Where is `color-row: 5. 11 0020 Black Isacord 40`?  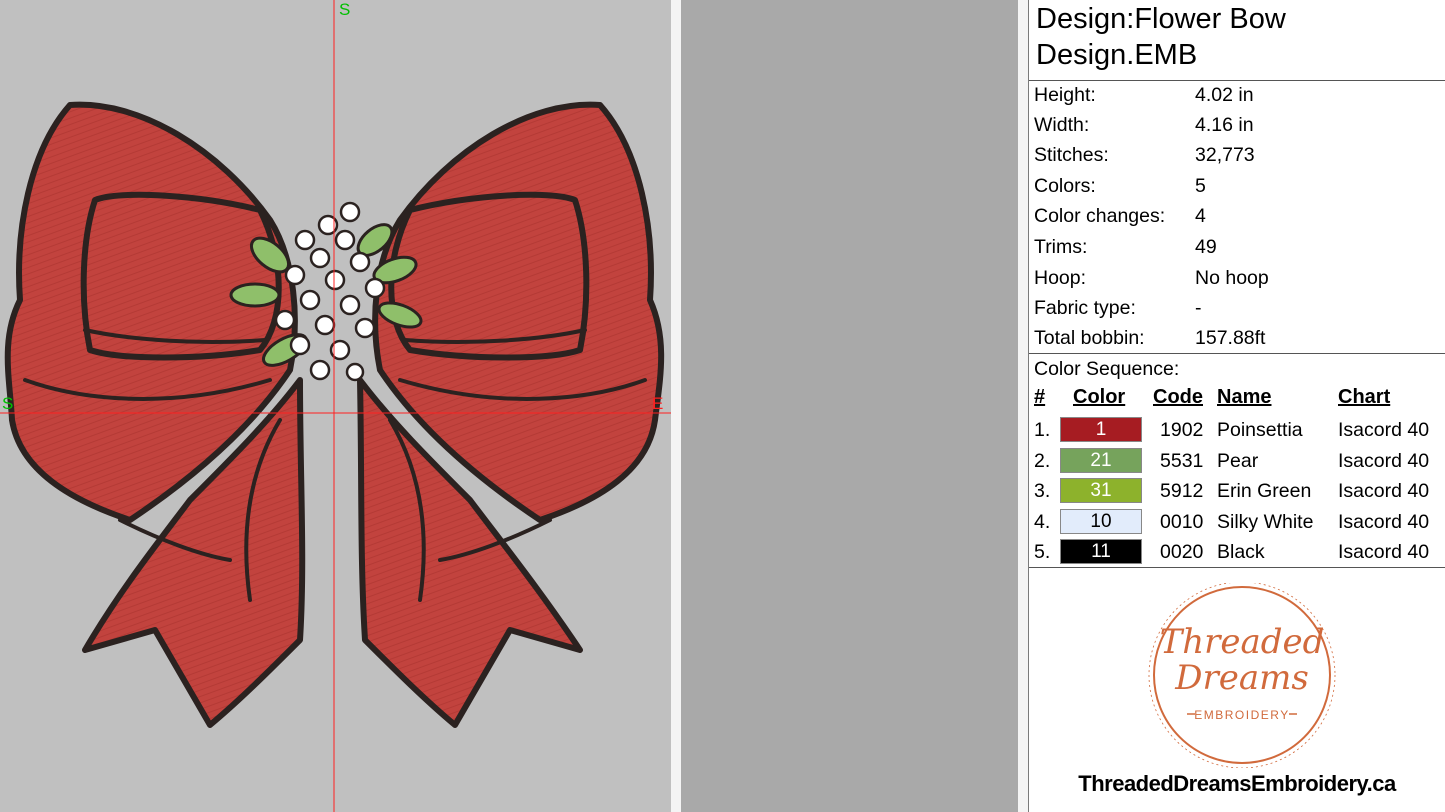
color-row: 5. 11 0020 Black Isacord 40 is located at coordinates (1232, 551).